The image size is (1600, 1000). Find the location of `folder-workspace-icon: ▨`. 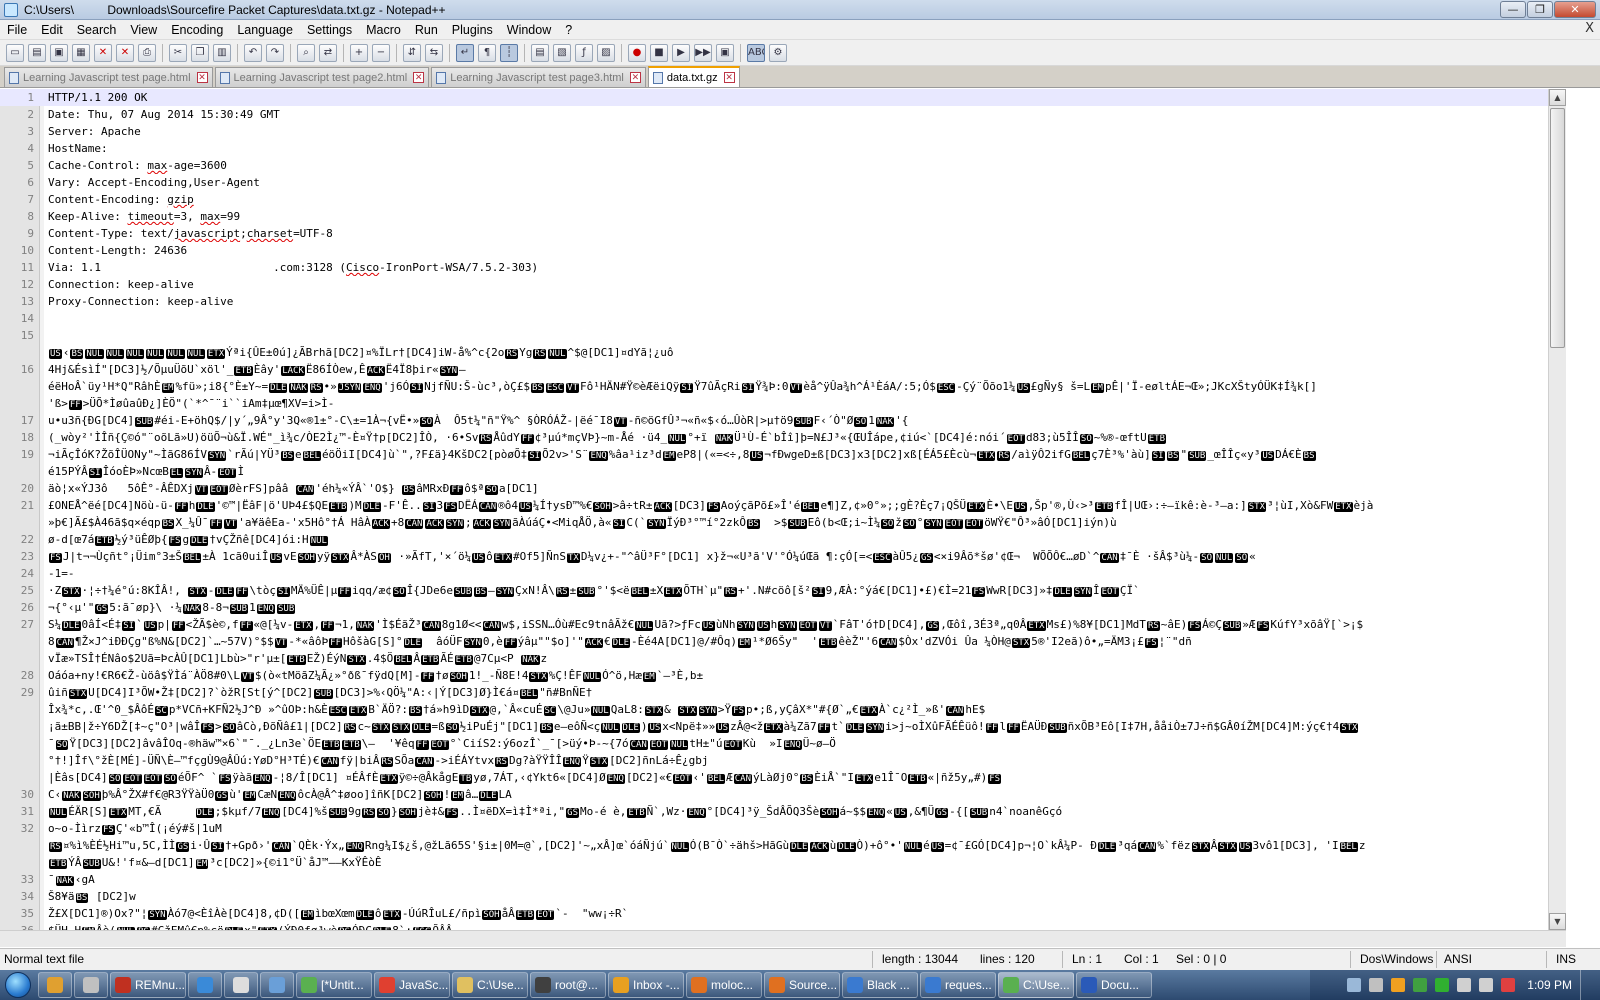

folder-workspace-icon: ▨ is located at coordinates (606, 52).